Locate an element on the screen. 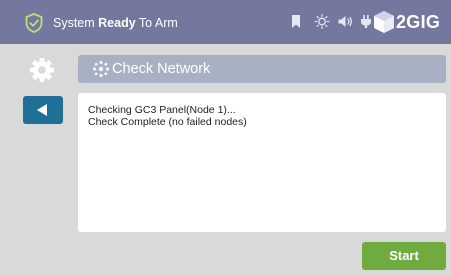  network-nodes-icon is located at coordinates (101, 69).